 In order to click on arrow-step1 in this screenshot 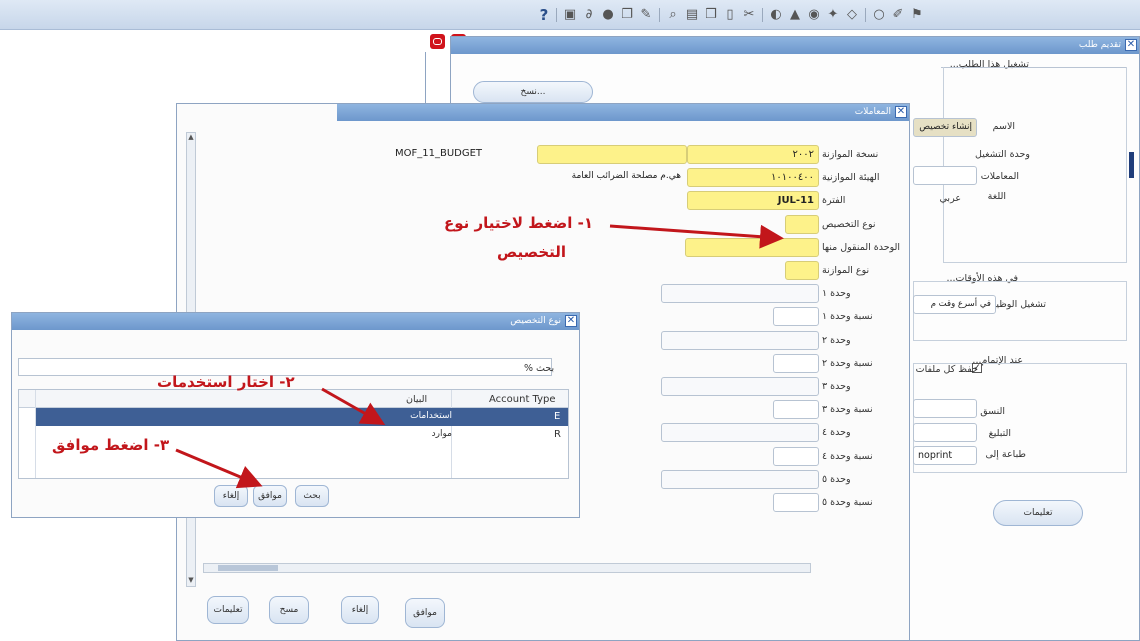, I will do `click(696, 236)`.